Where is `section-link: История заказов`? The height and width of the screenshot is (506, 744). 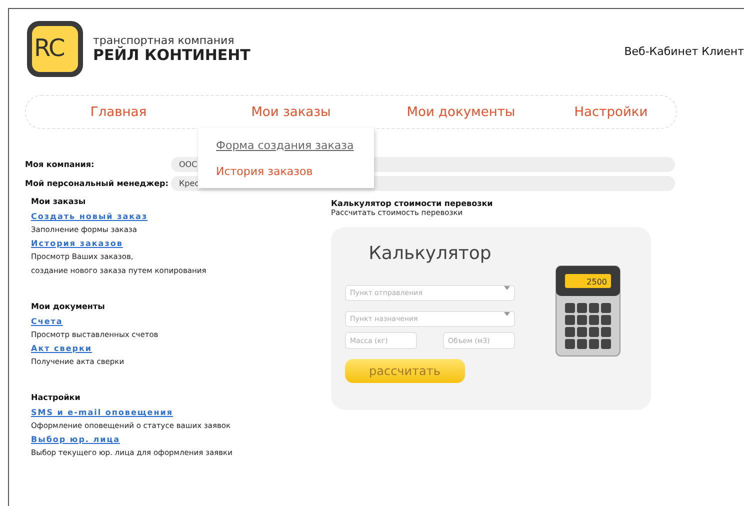 section-link: История заказов is located at coordinates (77, 243).